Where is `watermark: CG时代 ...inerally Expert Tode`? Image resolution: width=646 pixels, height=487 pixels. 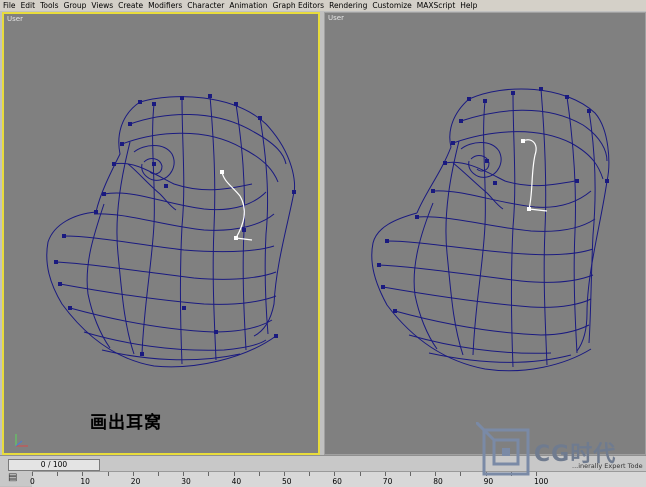
watermark: CG时代 ...inerally Expert Tode is located at coordinates (559, 452).